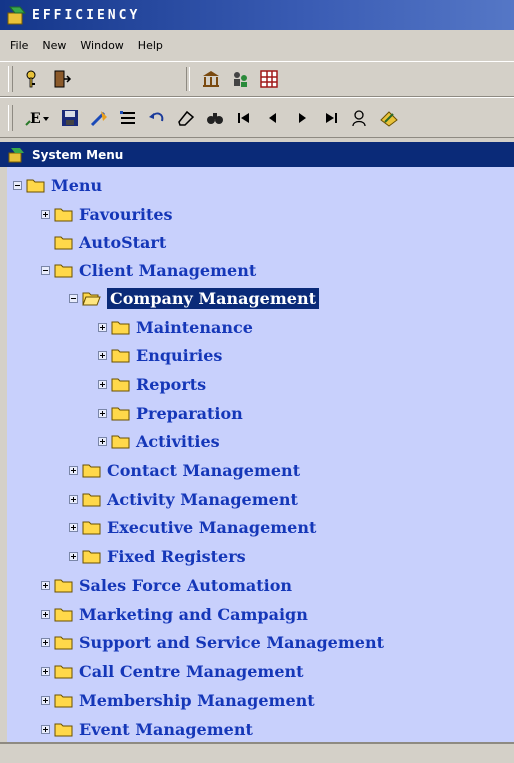 The height and width of the screenshot is (763, 514). I want to click on tree-node-preparation: Preparation, so click(170, 413).